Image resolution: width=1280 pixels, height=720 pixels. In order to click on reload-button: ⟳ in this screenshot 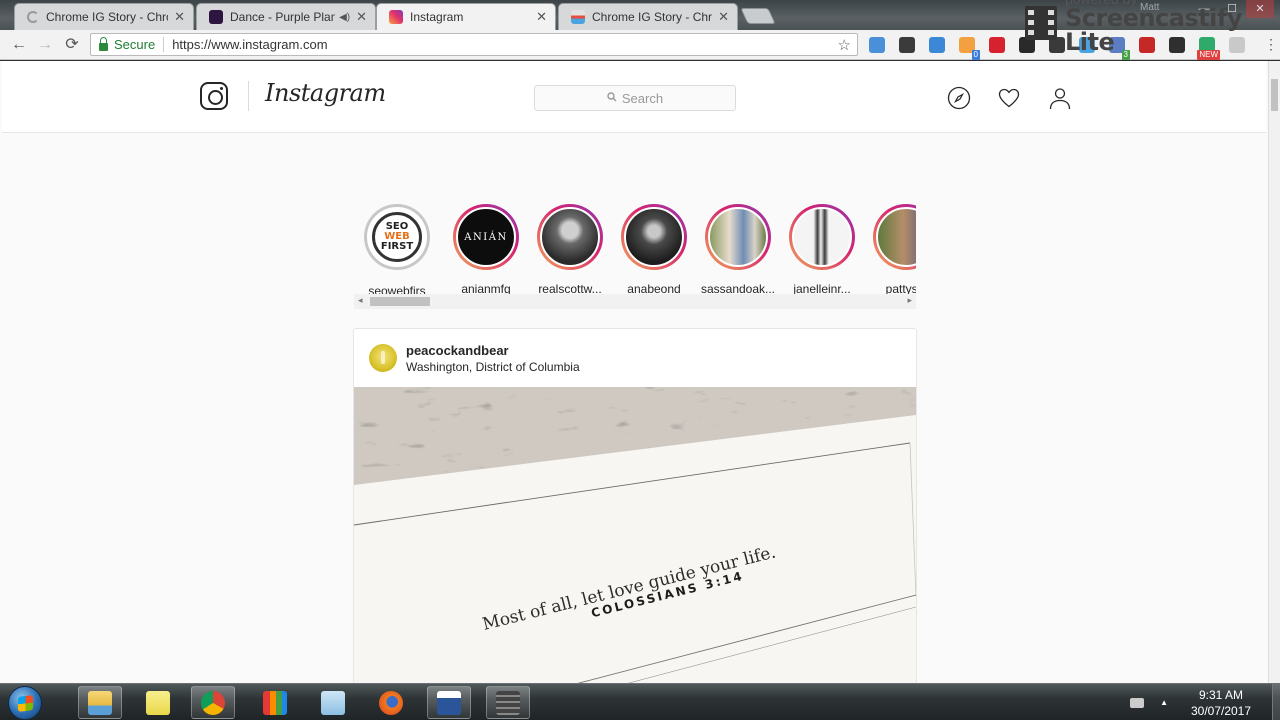, I will do `click(72, 45)`.